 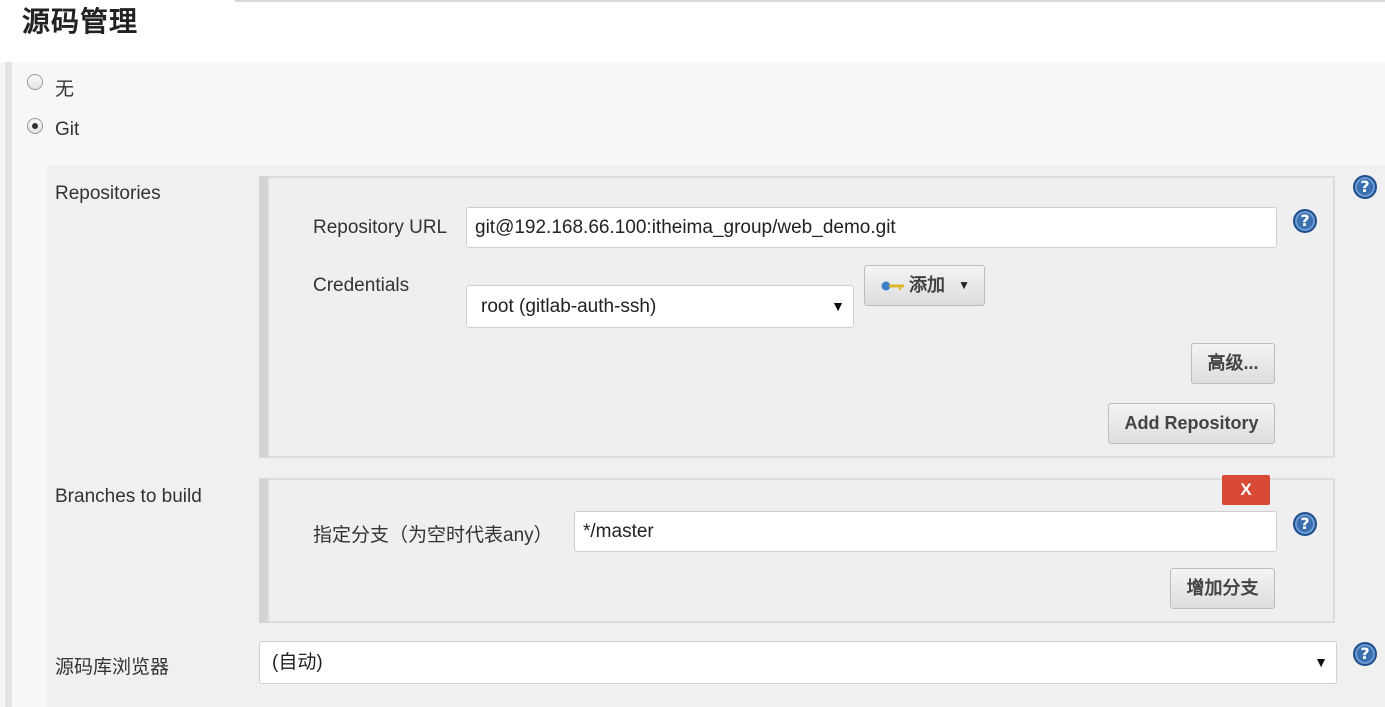 I want to click on branch-spec-input: */master, so click(x=925, y=531).